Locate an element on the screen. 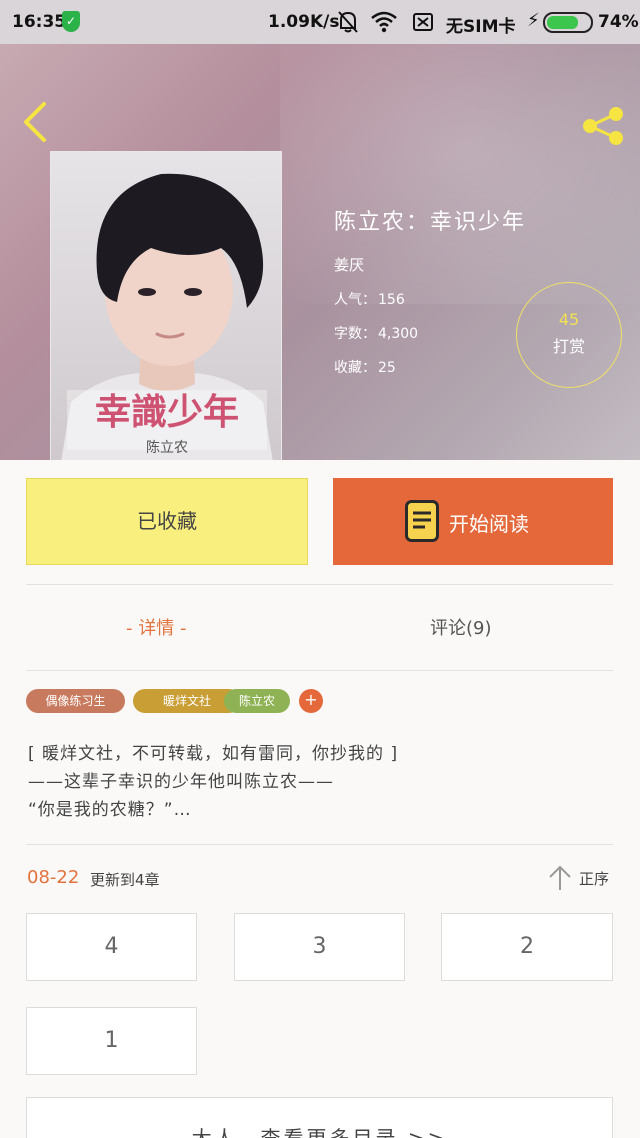 The image size is (640, 1138). cover-lettering: 幸識少年 is located at coordinates (167, 412).